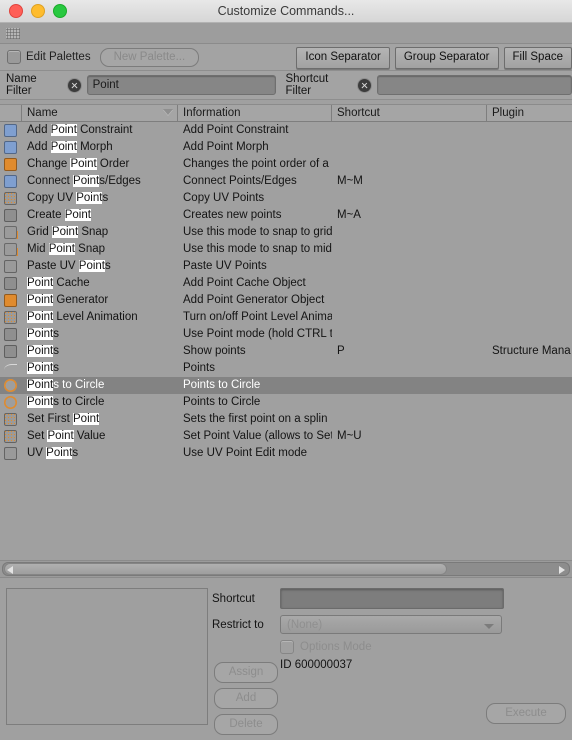 The image size is (572, 740). I want to click on table-row: PointsUse Point mode (hold CTRL t, so click(286, 334).